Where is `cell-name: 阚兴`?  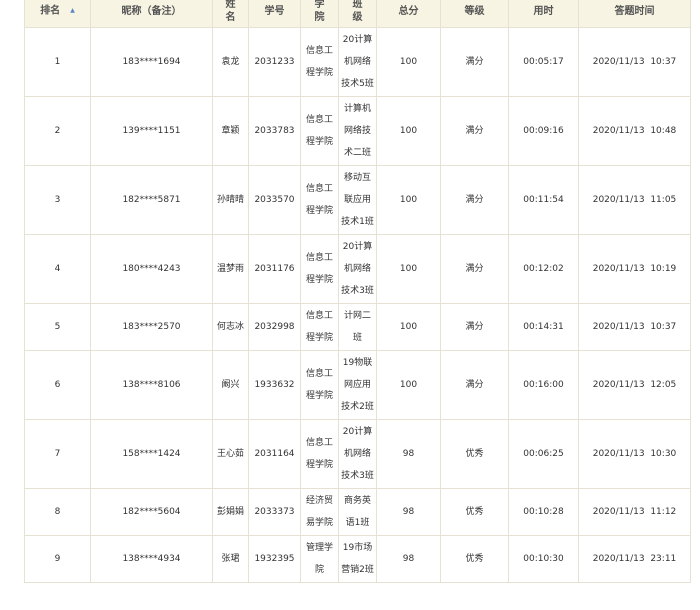
cell-name: 阚兴 is located at coordinates (230, 385).